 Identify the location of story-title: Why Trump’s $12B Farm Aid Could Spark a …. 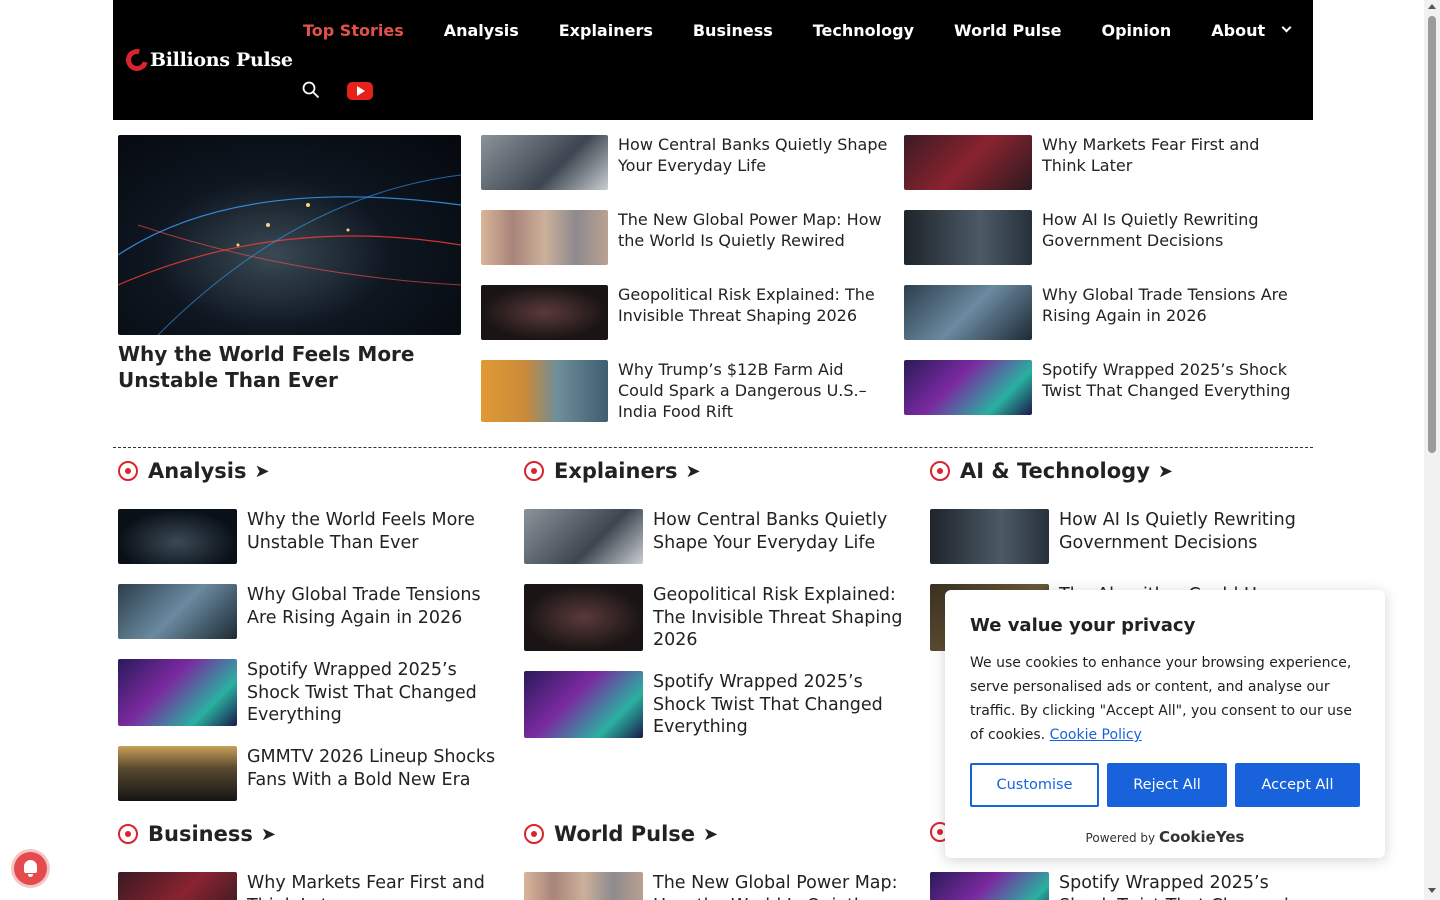
(753, 390).